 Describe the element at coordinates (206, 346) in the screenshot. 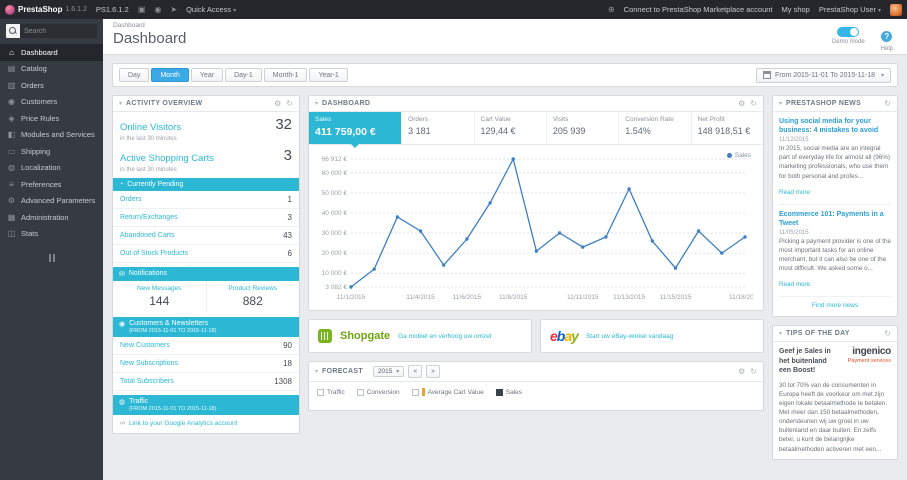

I see `new-customers-row: New Customers 90` at that location.